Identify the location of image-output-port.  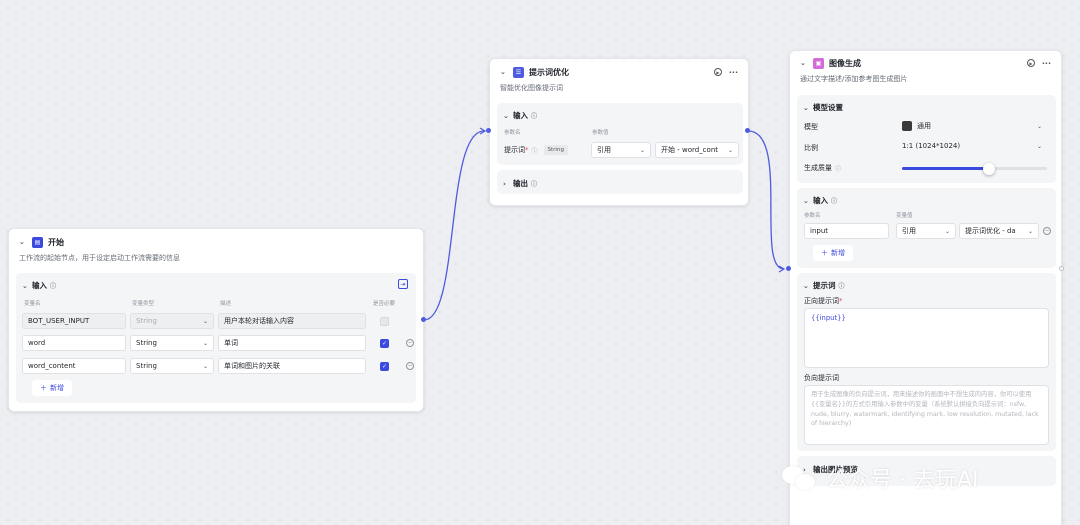
(1061, 268).